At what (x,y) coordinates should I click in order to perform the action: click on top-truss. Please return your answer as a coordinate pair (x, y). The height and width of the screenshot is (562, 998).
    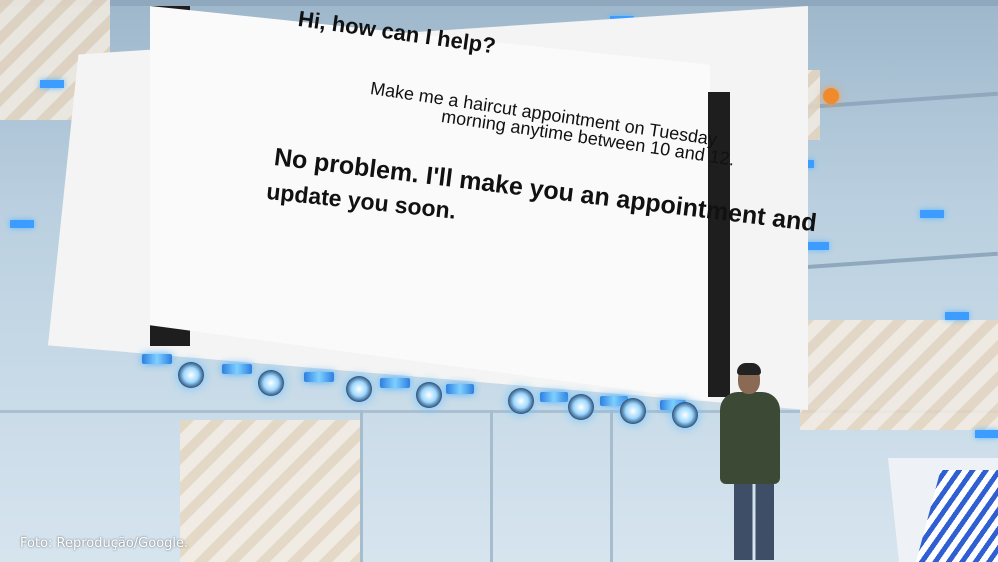
    Looking at the image, I should click on (499, 3).